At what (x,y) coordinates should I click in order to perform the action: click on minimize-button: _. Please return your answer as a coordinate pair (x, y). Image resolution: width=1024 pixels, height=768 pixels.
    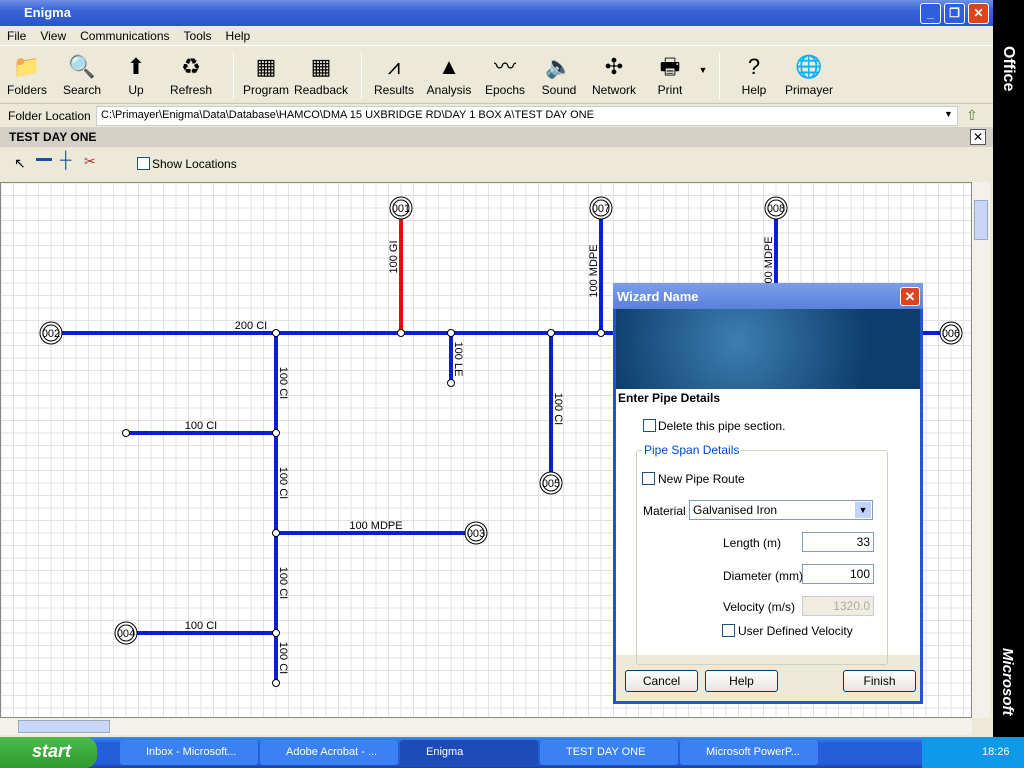
    Looking at the image, I should click on (930, 13).